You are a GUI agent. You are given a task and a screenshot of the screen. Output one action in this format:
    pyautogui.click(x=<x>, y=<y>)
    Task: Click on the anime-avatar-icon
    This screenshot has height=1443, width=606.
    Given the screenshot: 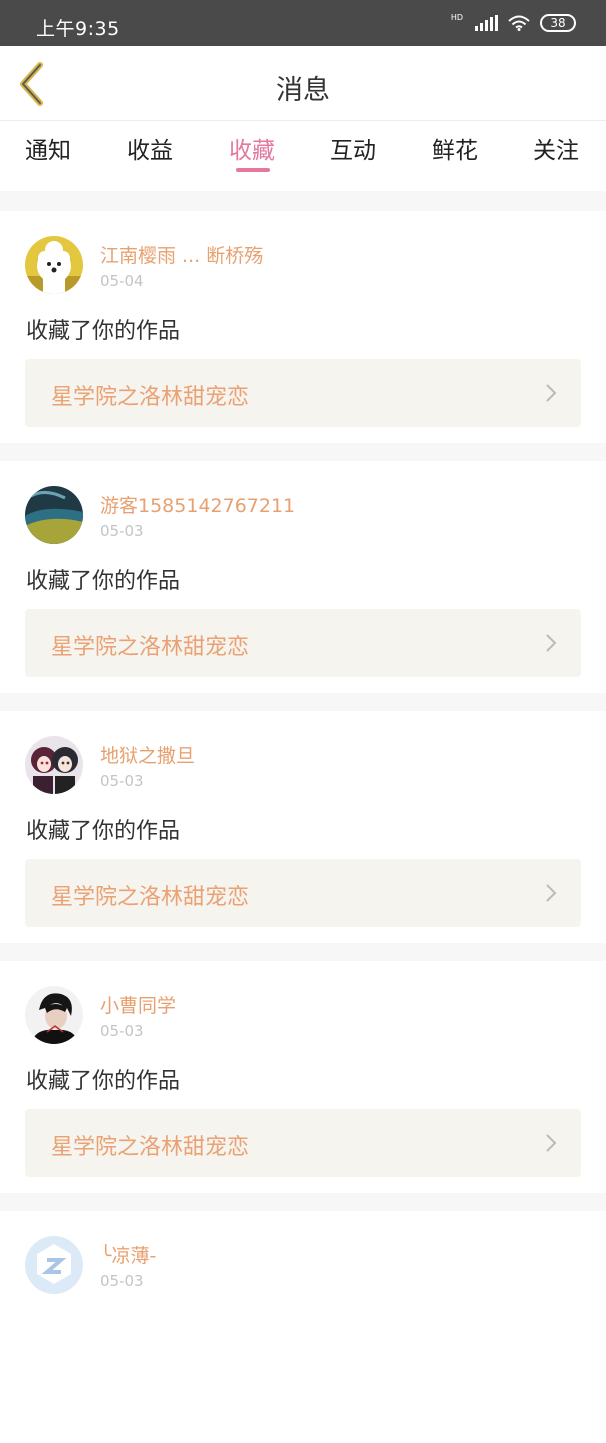 What is the action you would take?
    pyautogui.click(x=54, y=765)
    